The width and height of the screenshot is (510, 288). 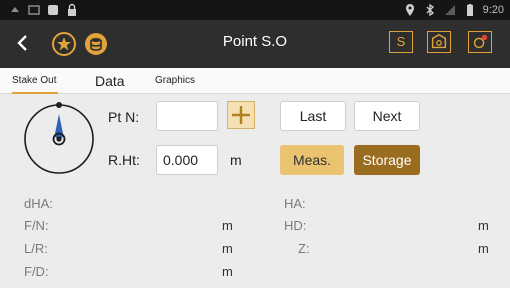 I want to click on tab-graphics: Graphics, so click(x=175, y=81).